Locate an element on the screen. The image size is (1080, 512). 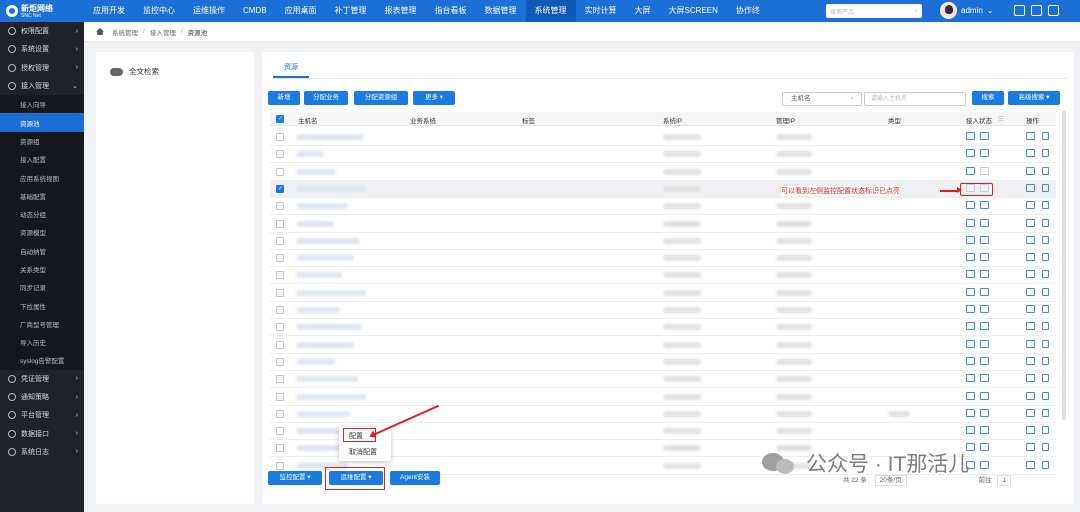
goto-page-input: 1 is located at coordinates (1004, 480).